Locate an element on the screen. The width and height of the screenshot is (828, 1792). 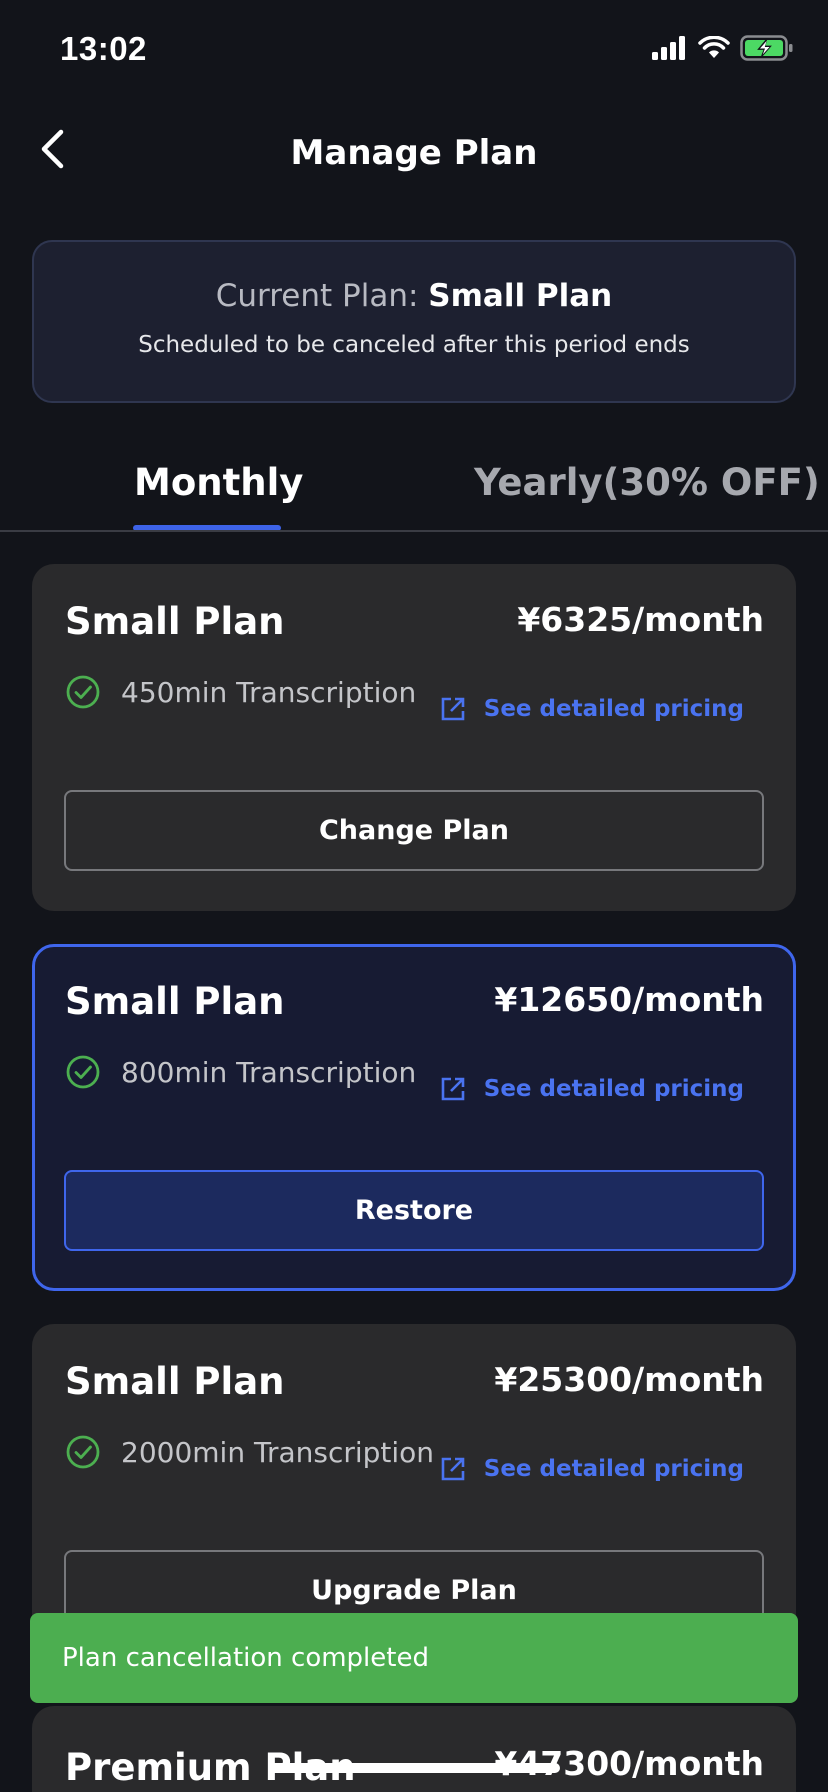
plan-feature: 2000min Transcription is located at coordinates (249, 1452).